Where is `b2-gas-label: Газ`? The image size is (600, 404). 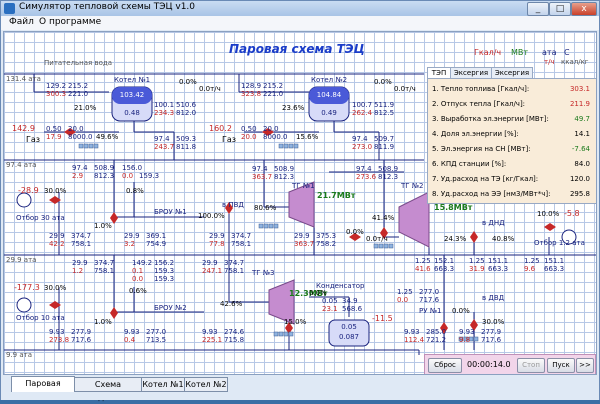 b2-gas-label: Газ is located at coordinates (229, 139).